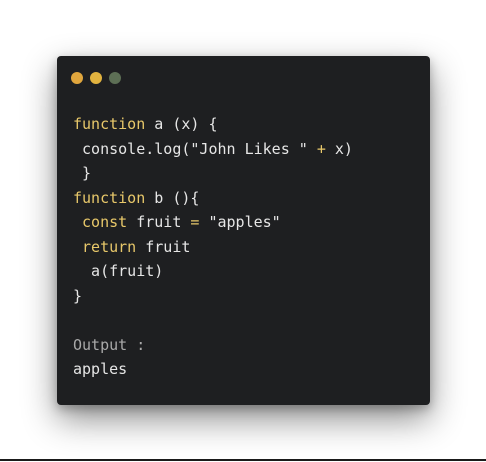  Describe the element at coordinates (109, 344) in the screenshot. I see `code-token: Output :` at that location.